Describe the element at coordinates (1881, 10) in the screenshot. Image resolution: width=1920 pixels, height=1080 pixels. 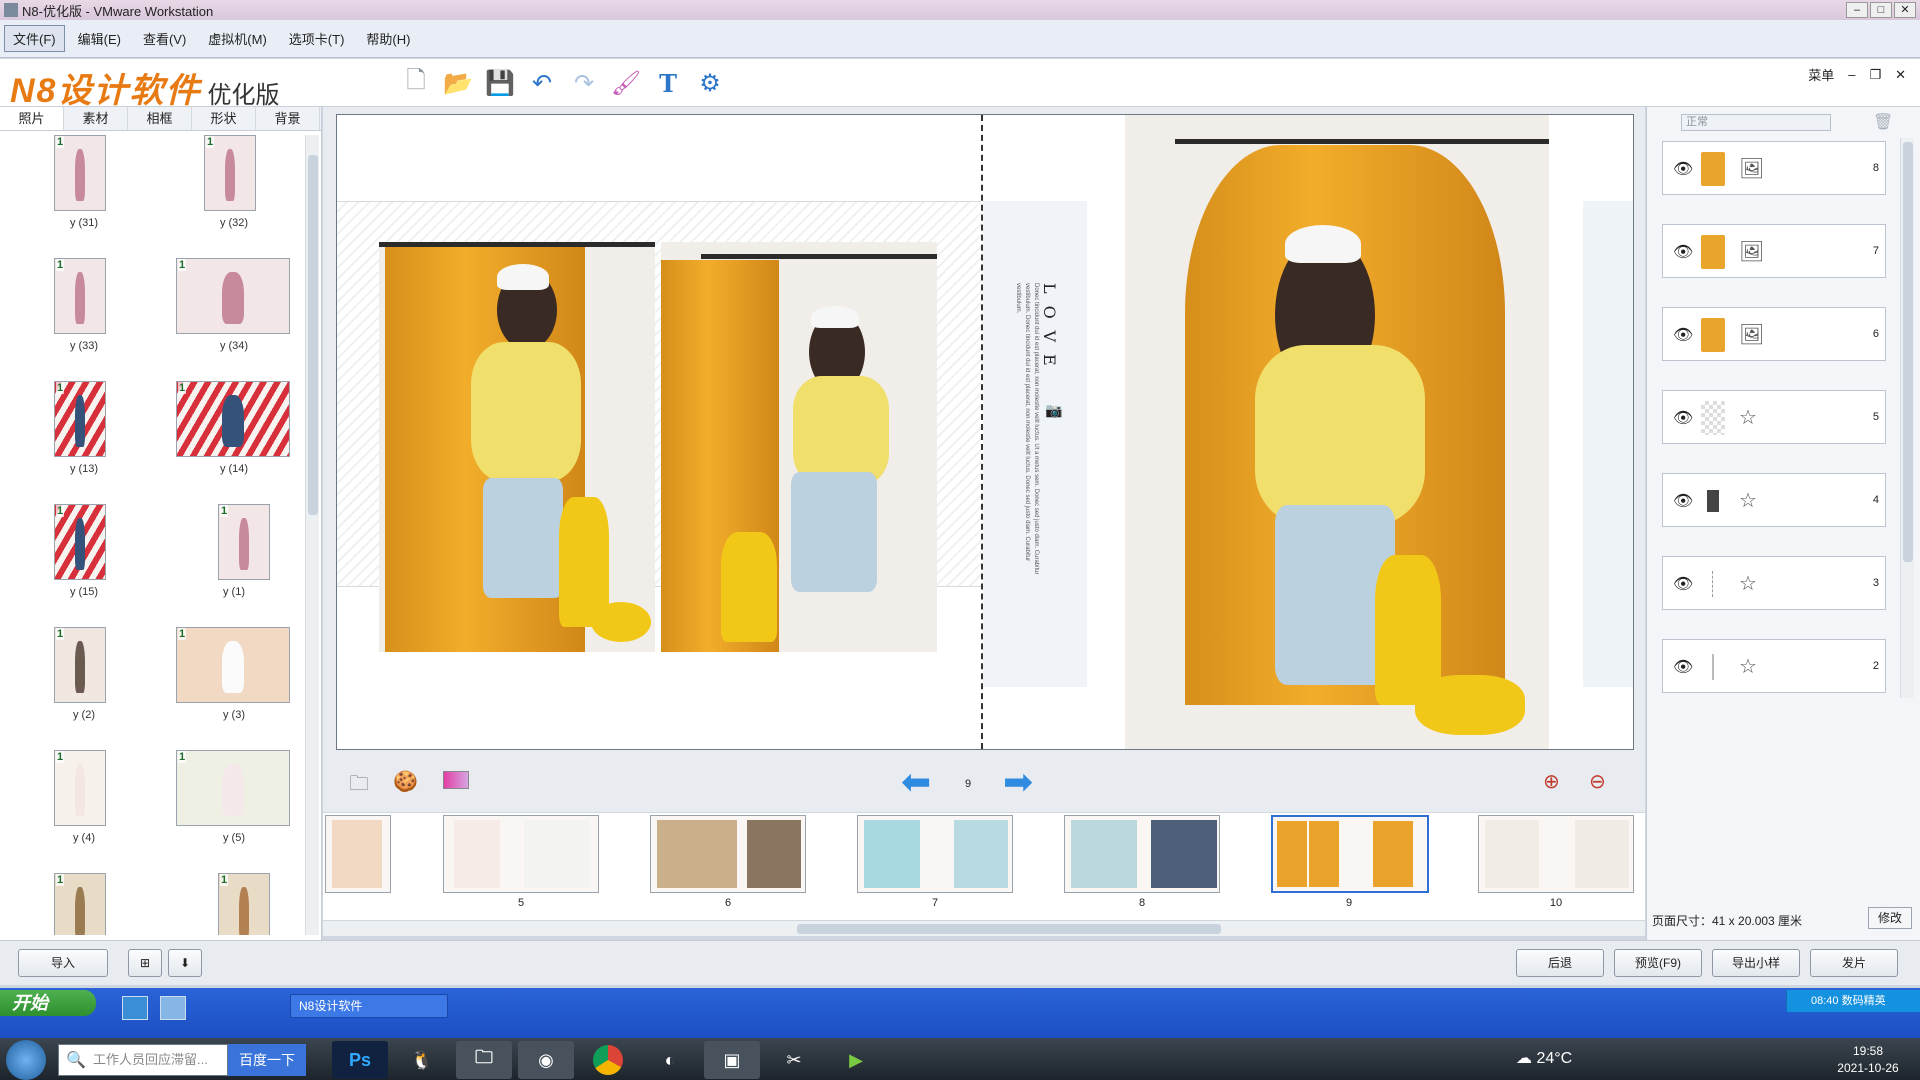
I see `maximize-button: □` at that location.